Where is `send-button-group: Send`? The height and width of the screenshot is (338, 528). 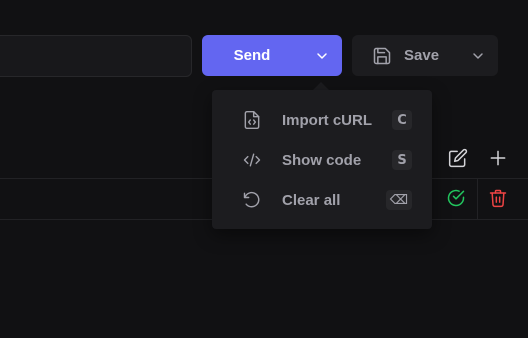 send-button-group: Send is located at coordinates (272, 55).